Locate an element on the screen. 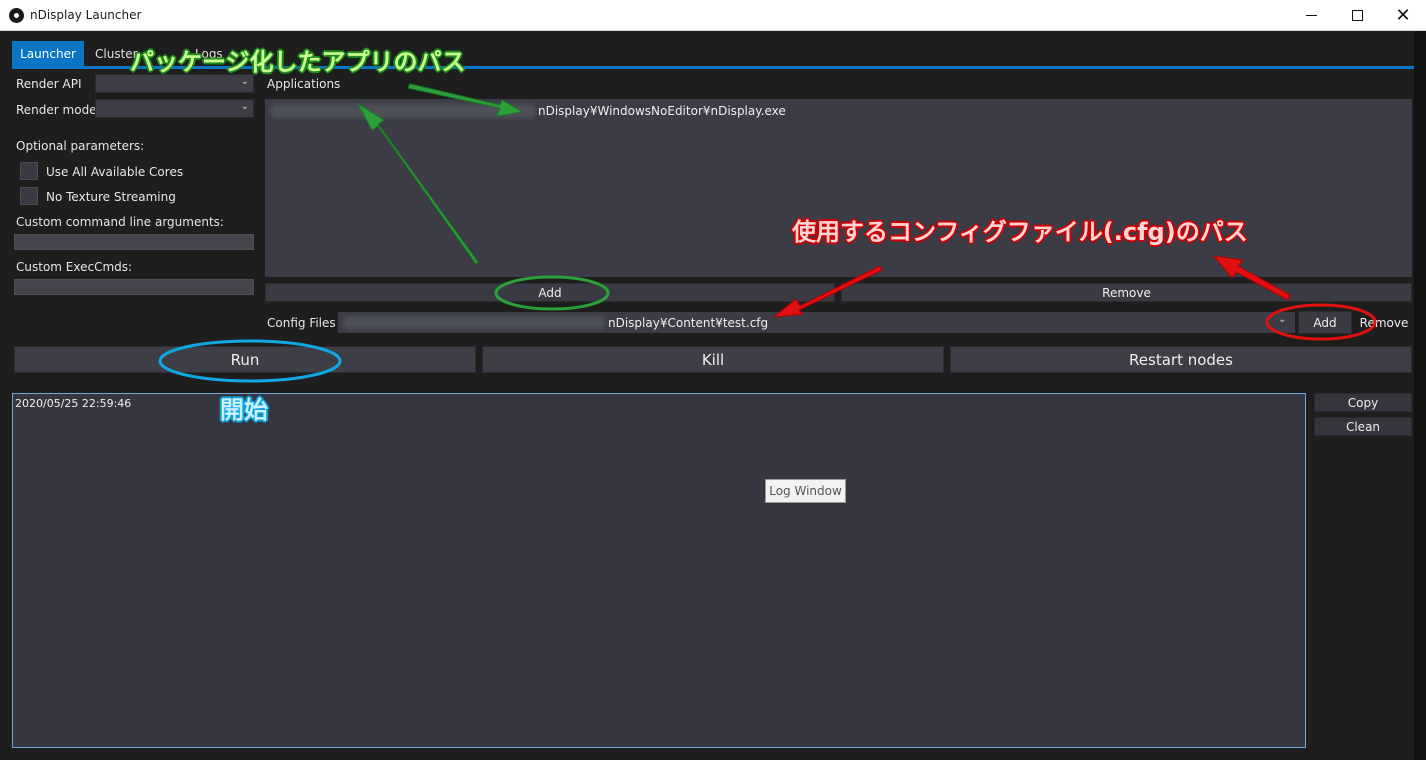 This screenshot has width=1426, height=760. config-path: nDisplay¥Content¥test.cfg is located at coordinates (688, 323).